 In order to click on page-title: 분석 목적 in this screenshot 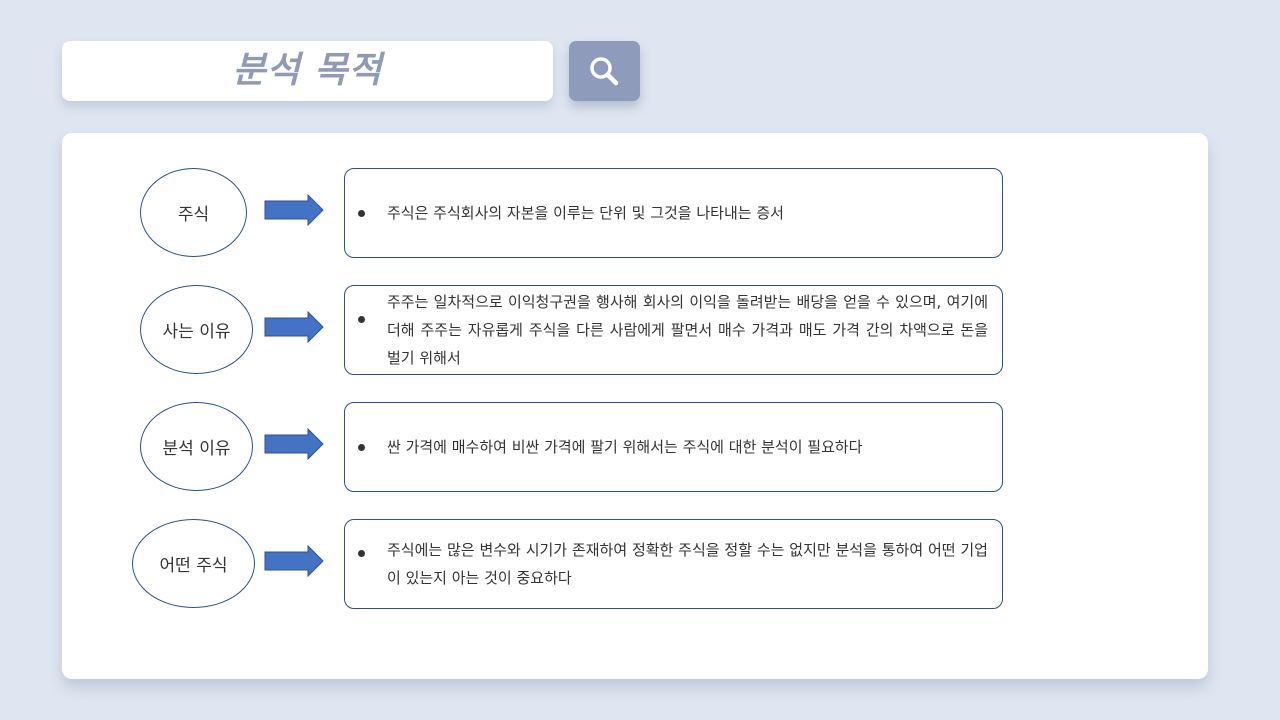, I will do `click(307, 70)`.